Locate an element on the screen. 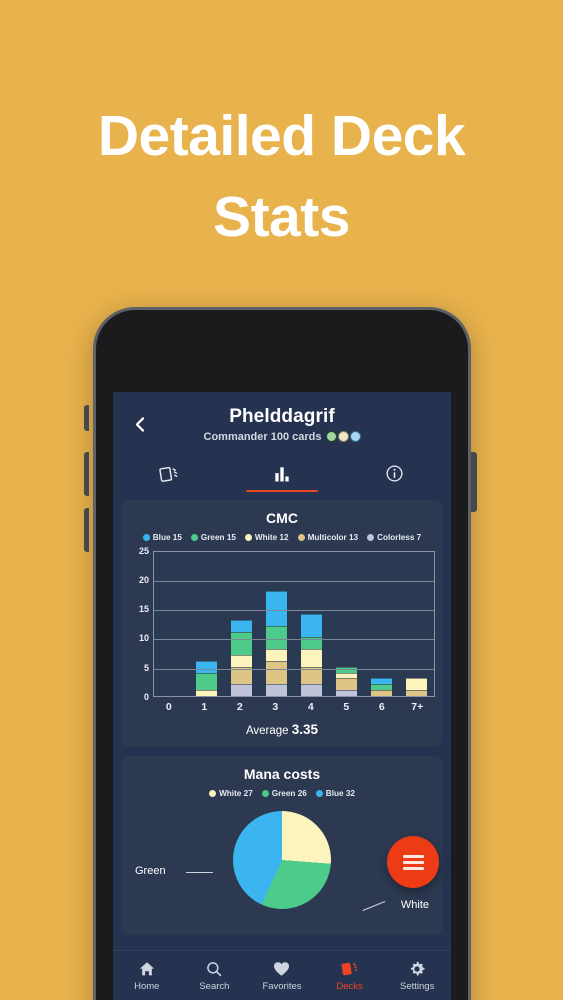 The height and width of the screenshot is (1000, 563). phone-volume-up-button is located at coordinates (86, 474).